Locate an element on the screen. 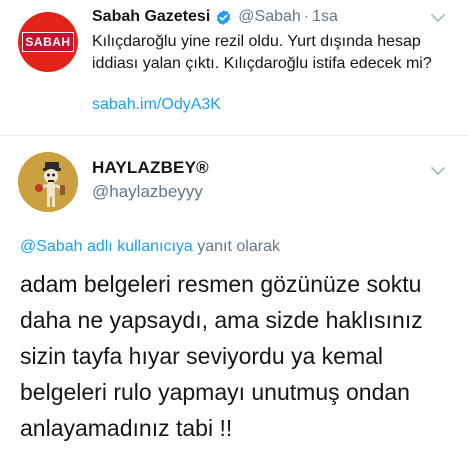  reply-author-handle: @haylazbeyyy is located at coordinates (147, 192).